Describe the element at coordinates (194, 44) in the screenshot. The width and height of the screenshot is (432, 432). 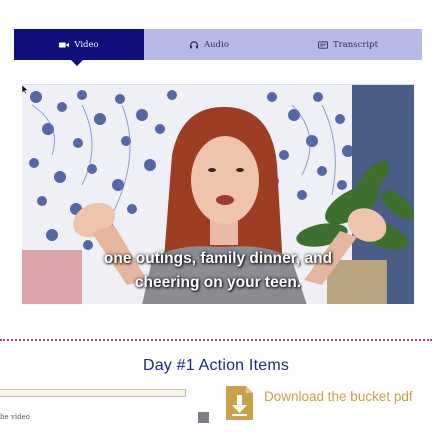
I see `headphones-icon` at that location.